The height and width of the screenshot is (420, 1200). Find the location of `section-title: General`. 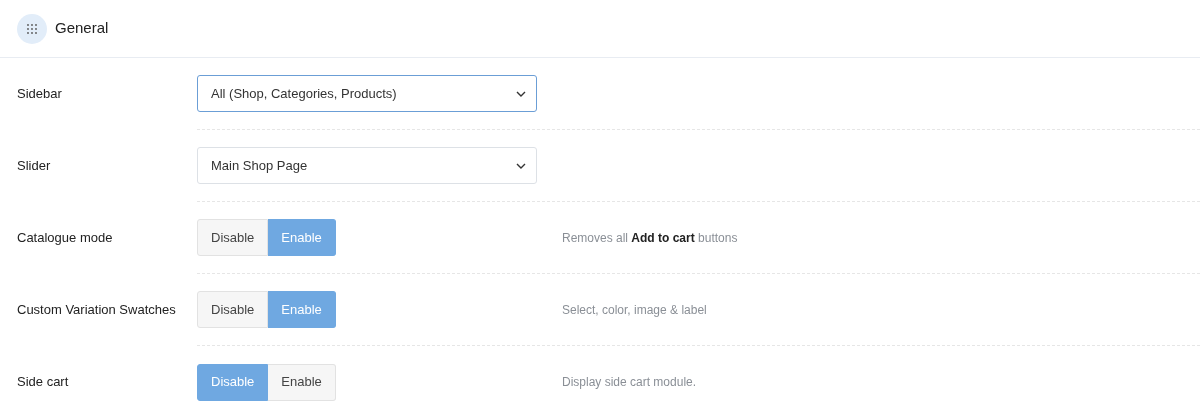

section-title: General is located at coordinates (82, 28).